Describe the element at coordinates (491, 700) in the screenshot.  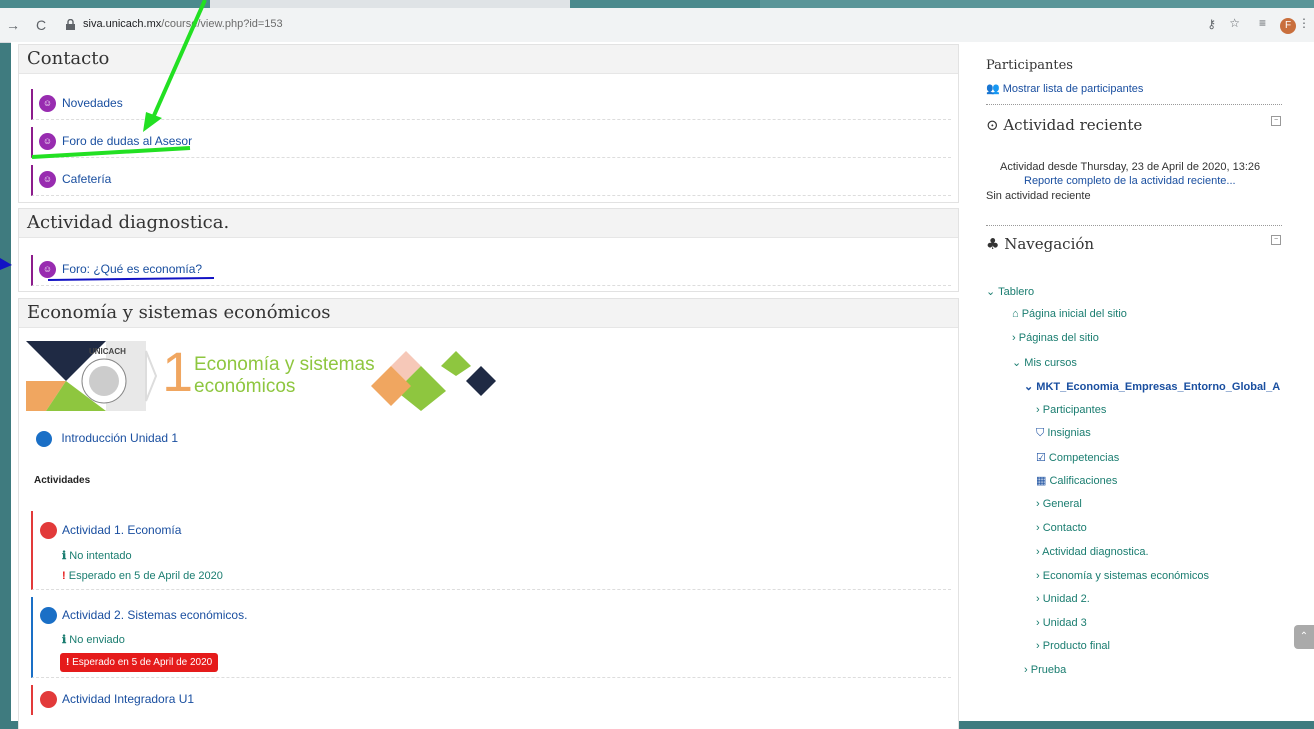
I see `activity-quiz: Actividad Integradora U1` at that location.